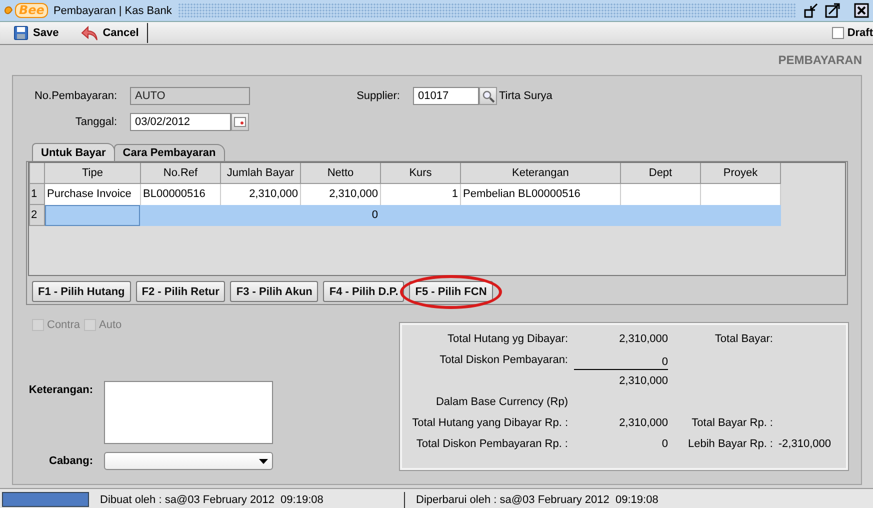 This screenshot has width=873, height=508. Describe the element at coordinates (169, 152) in the screenshot. I see `tab: Cara Pembayaran` at that location.